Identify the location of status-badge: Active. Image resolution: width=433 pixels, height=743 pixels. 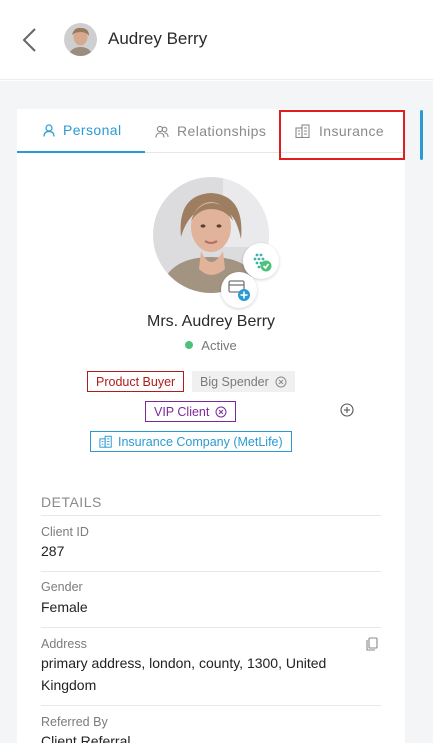
(211, 345).